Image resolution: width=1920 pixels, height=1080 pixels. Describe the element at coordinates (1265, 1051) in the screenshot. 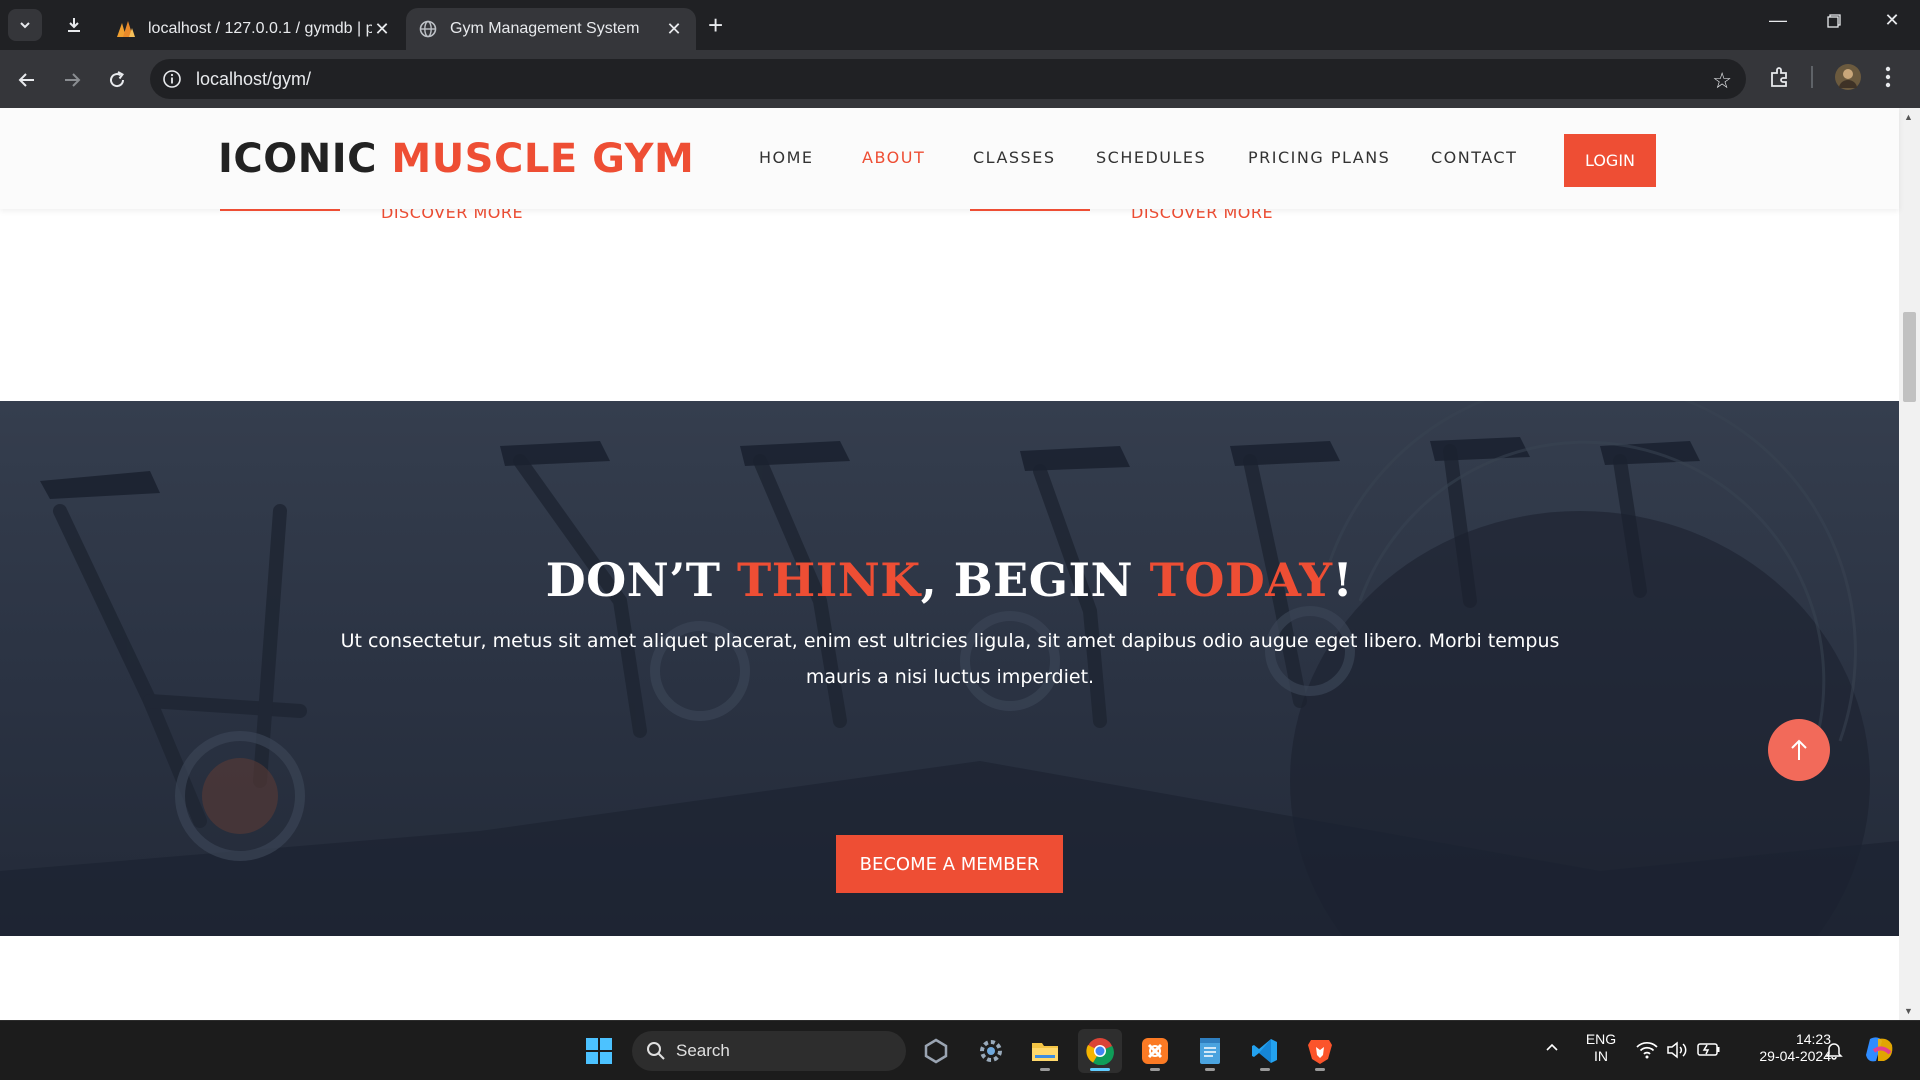

I see `vscode-icon` at that location.